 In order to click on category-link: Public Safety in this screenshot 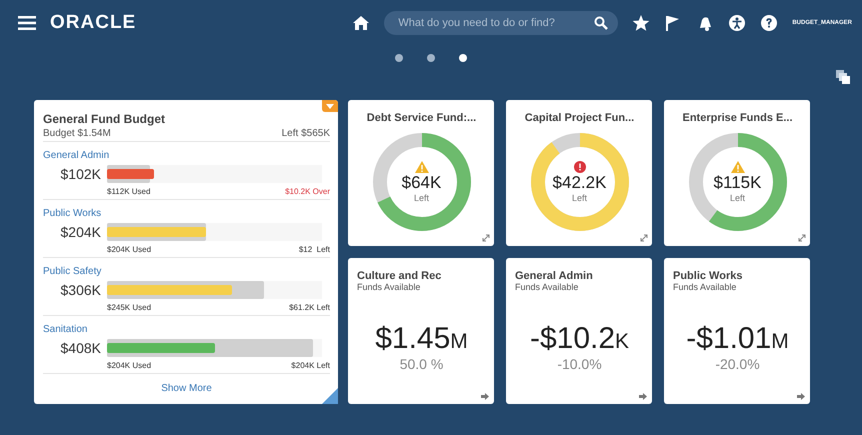, I will do `click(72, 271)`.